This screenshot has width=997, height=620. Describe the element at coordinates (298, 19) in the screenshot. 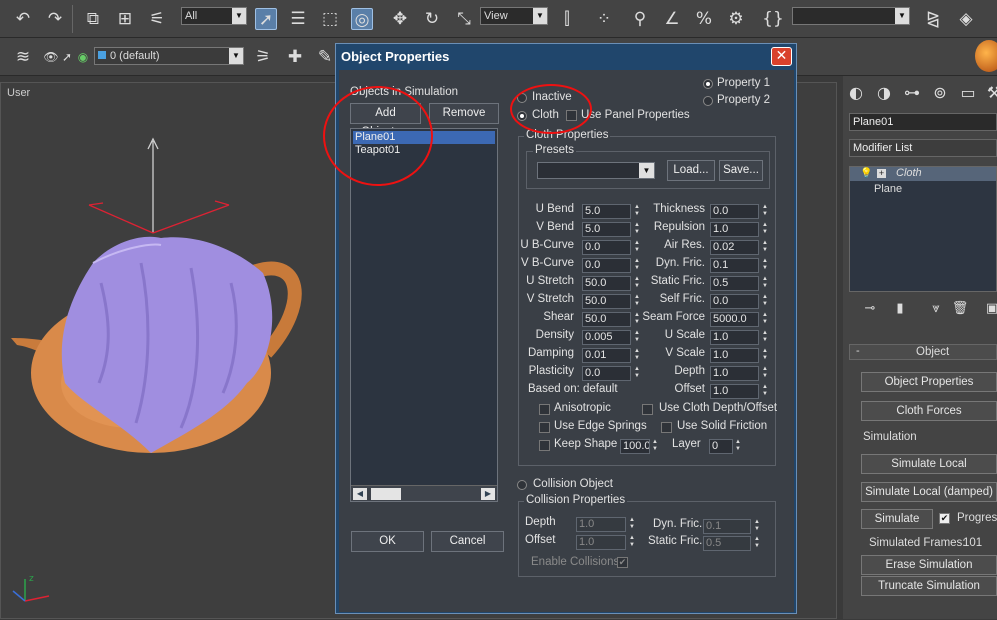

I see `select-by-name-icon: ☰` at that location.